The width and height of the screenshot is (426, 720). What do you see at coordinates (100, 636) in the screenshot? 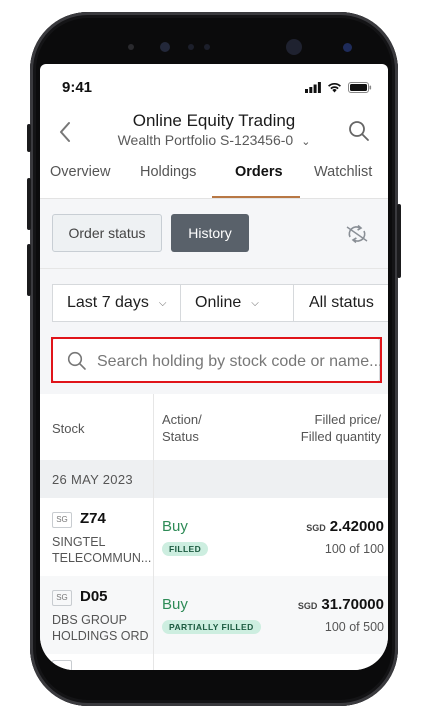
I see `stock-name-line2: HOLDINGS ORD` at bounding box center [100, 636].